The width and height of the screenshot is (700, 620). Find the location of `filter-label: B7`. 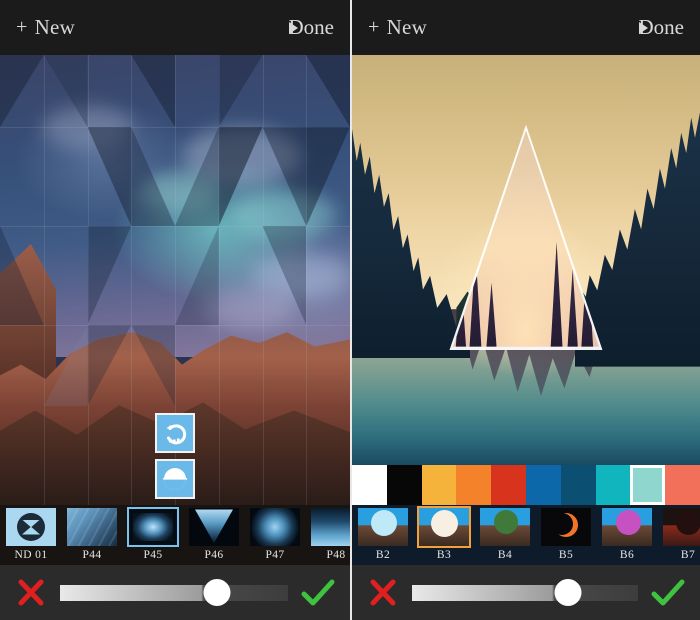

filter-label: B7 is located at coordinates (688, 555).